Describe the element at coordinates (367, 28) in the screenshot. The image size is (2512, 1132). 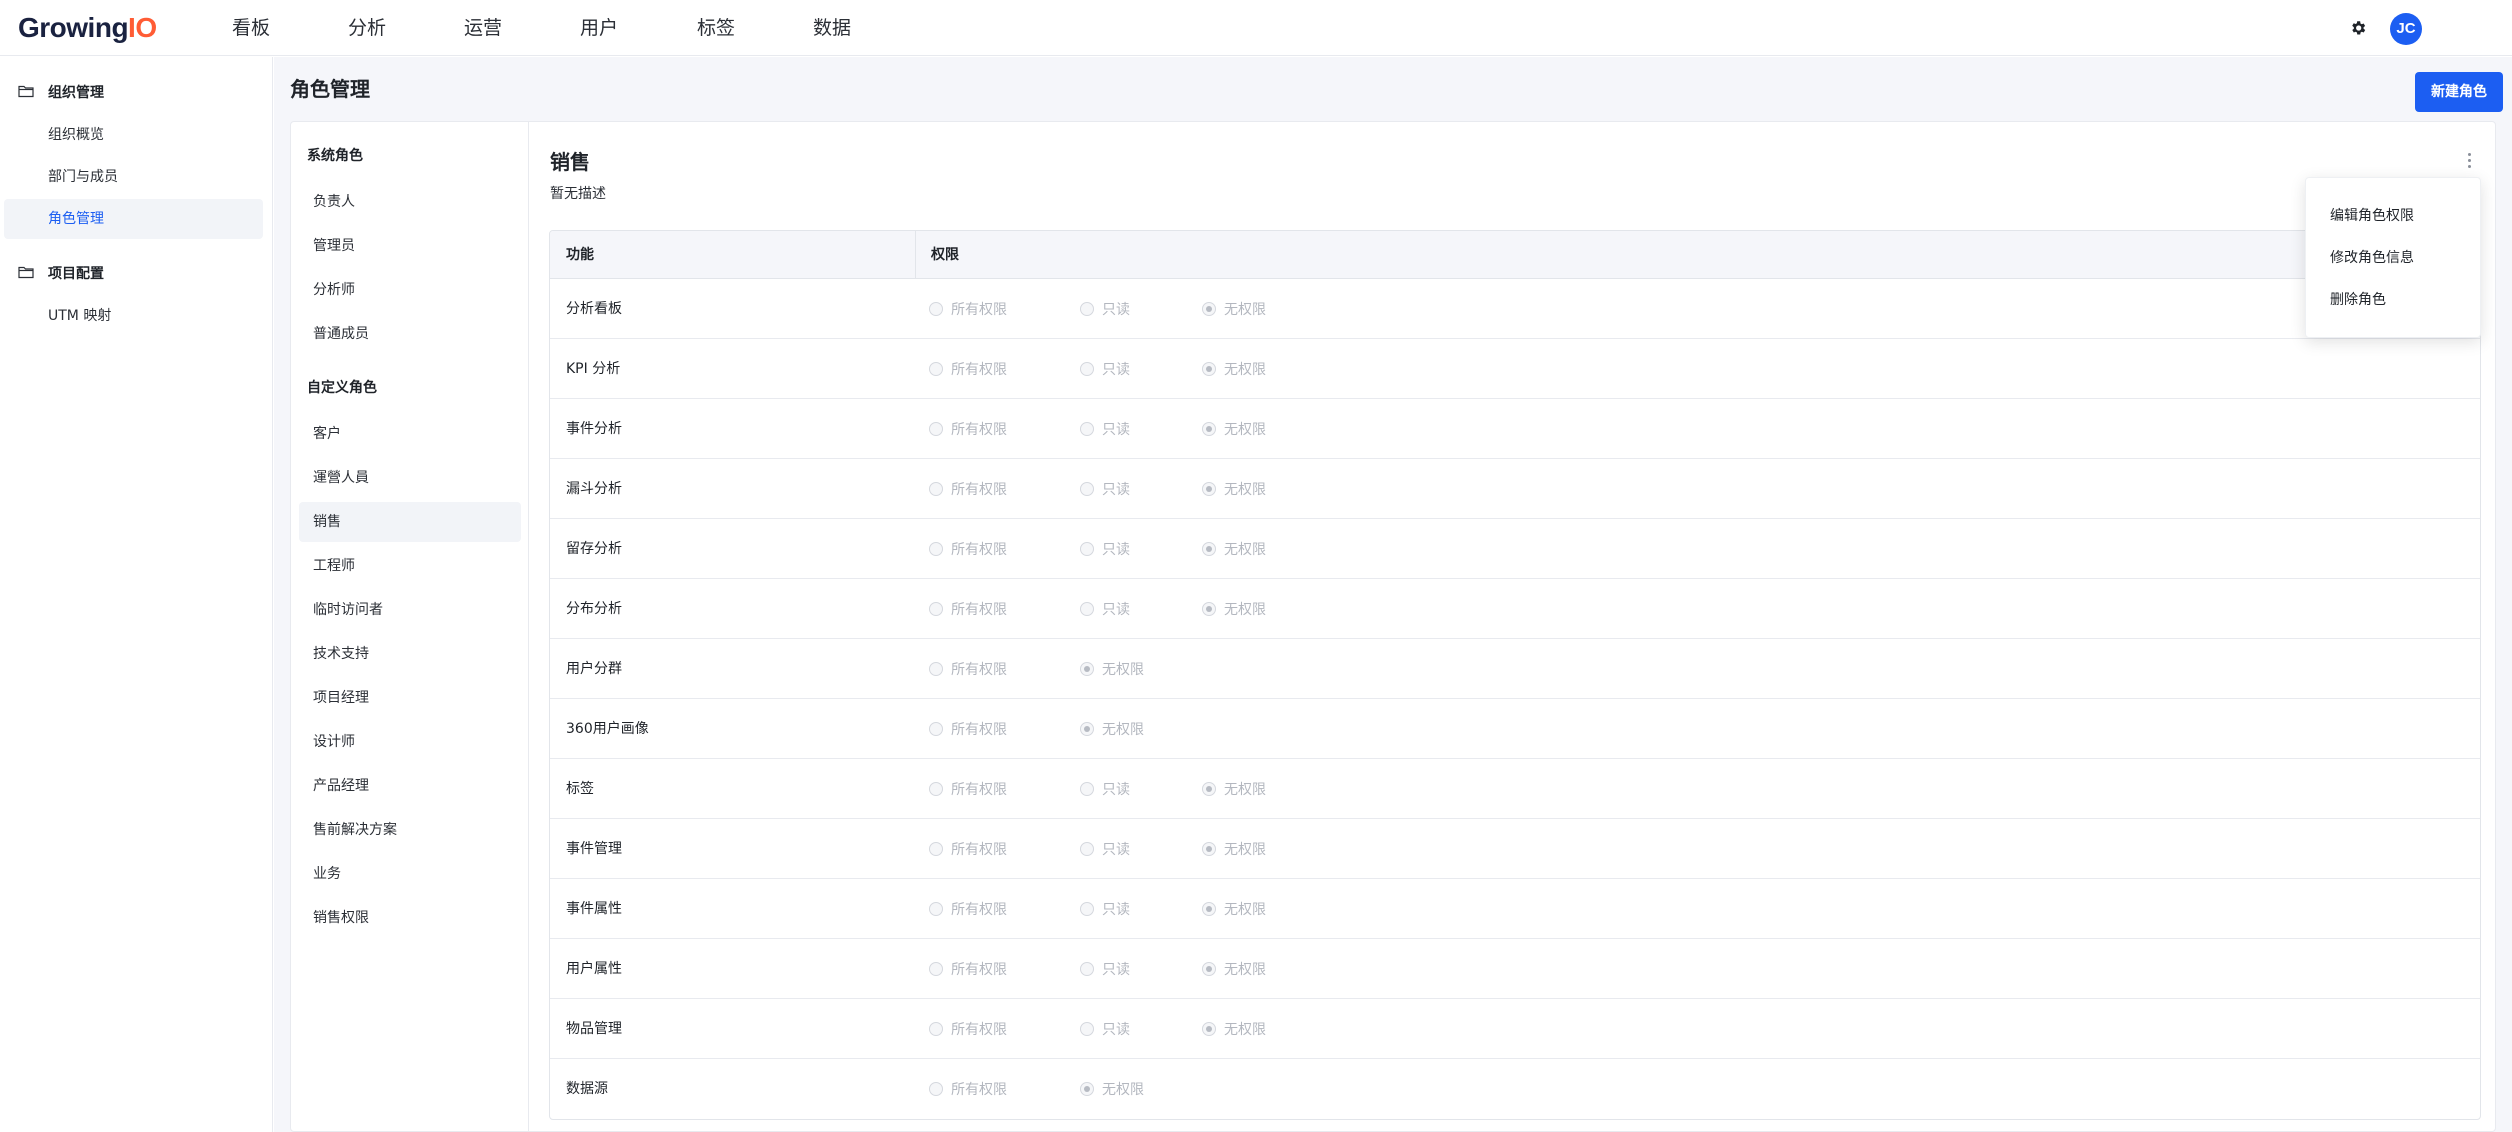
I see `nav-item-analysis: 分析` at that location.